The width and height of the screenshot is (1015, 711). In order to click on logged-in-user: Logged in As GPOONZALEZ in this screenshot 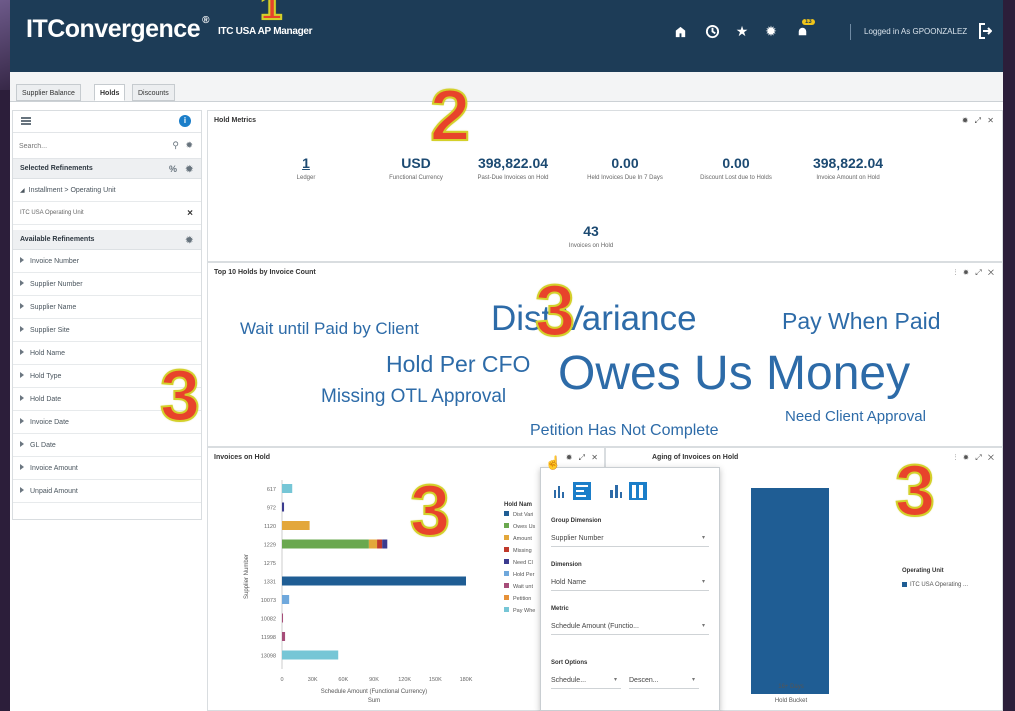, I will do `click(915, 31)`.